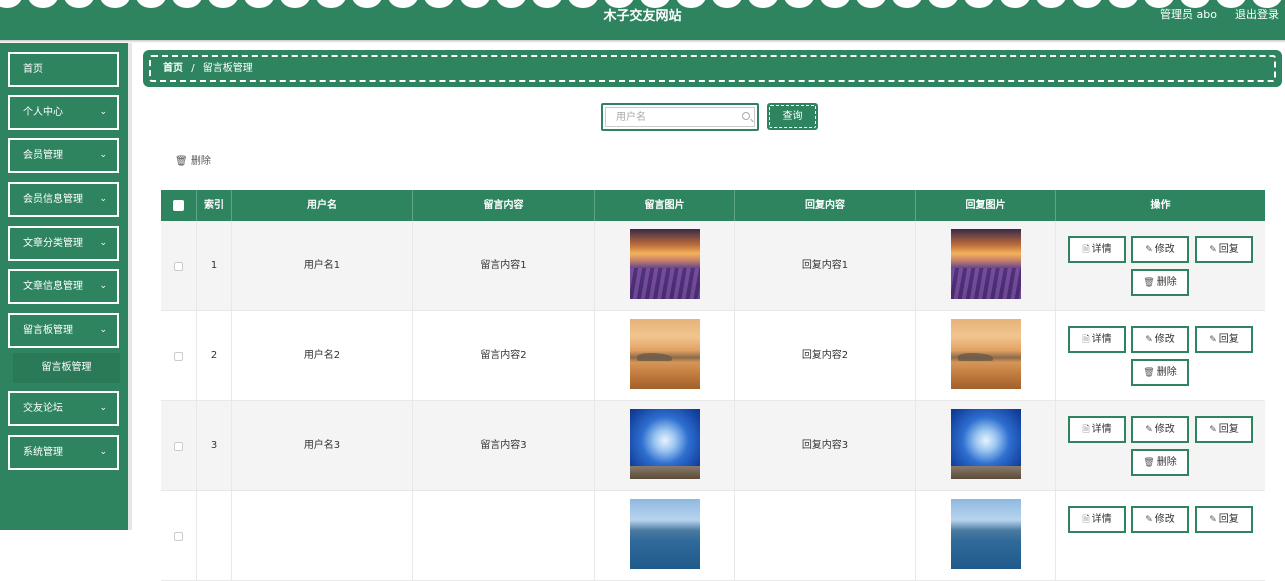  Describe the element at coordinates (792, 116) in the screenshot. I see `query-button: 查询` at that location.